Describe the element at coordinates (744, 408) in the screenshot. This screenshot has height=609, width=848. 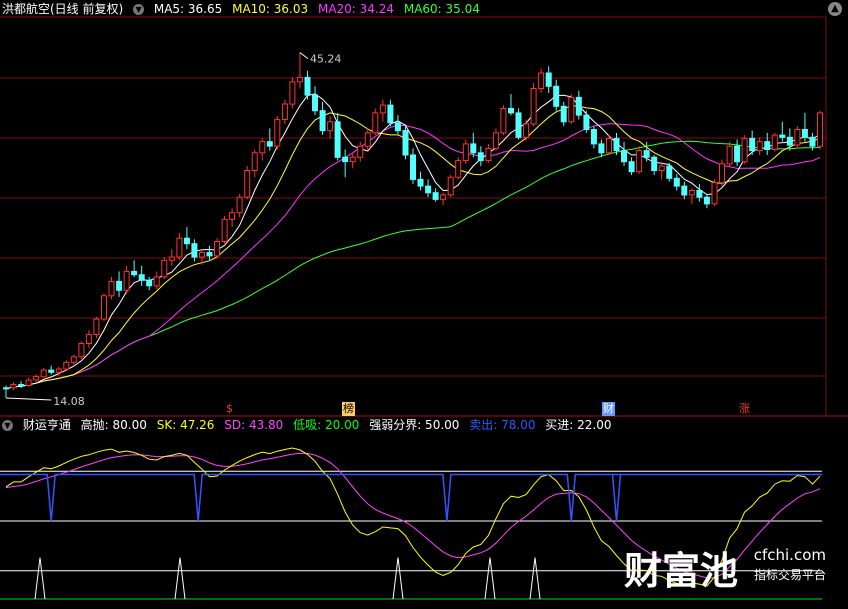
I see `signal-zhang: 涨` at that location.